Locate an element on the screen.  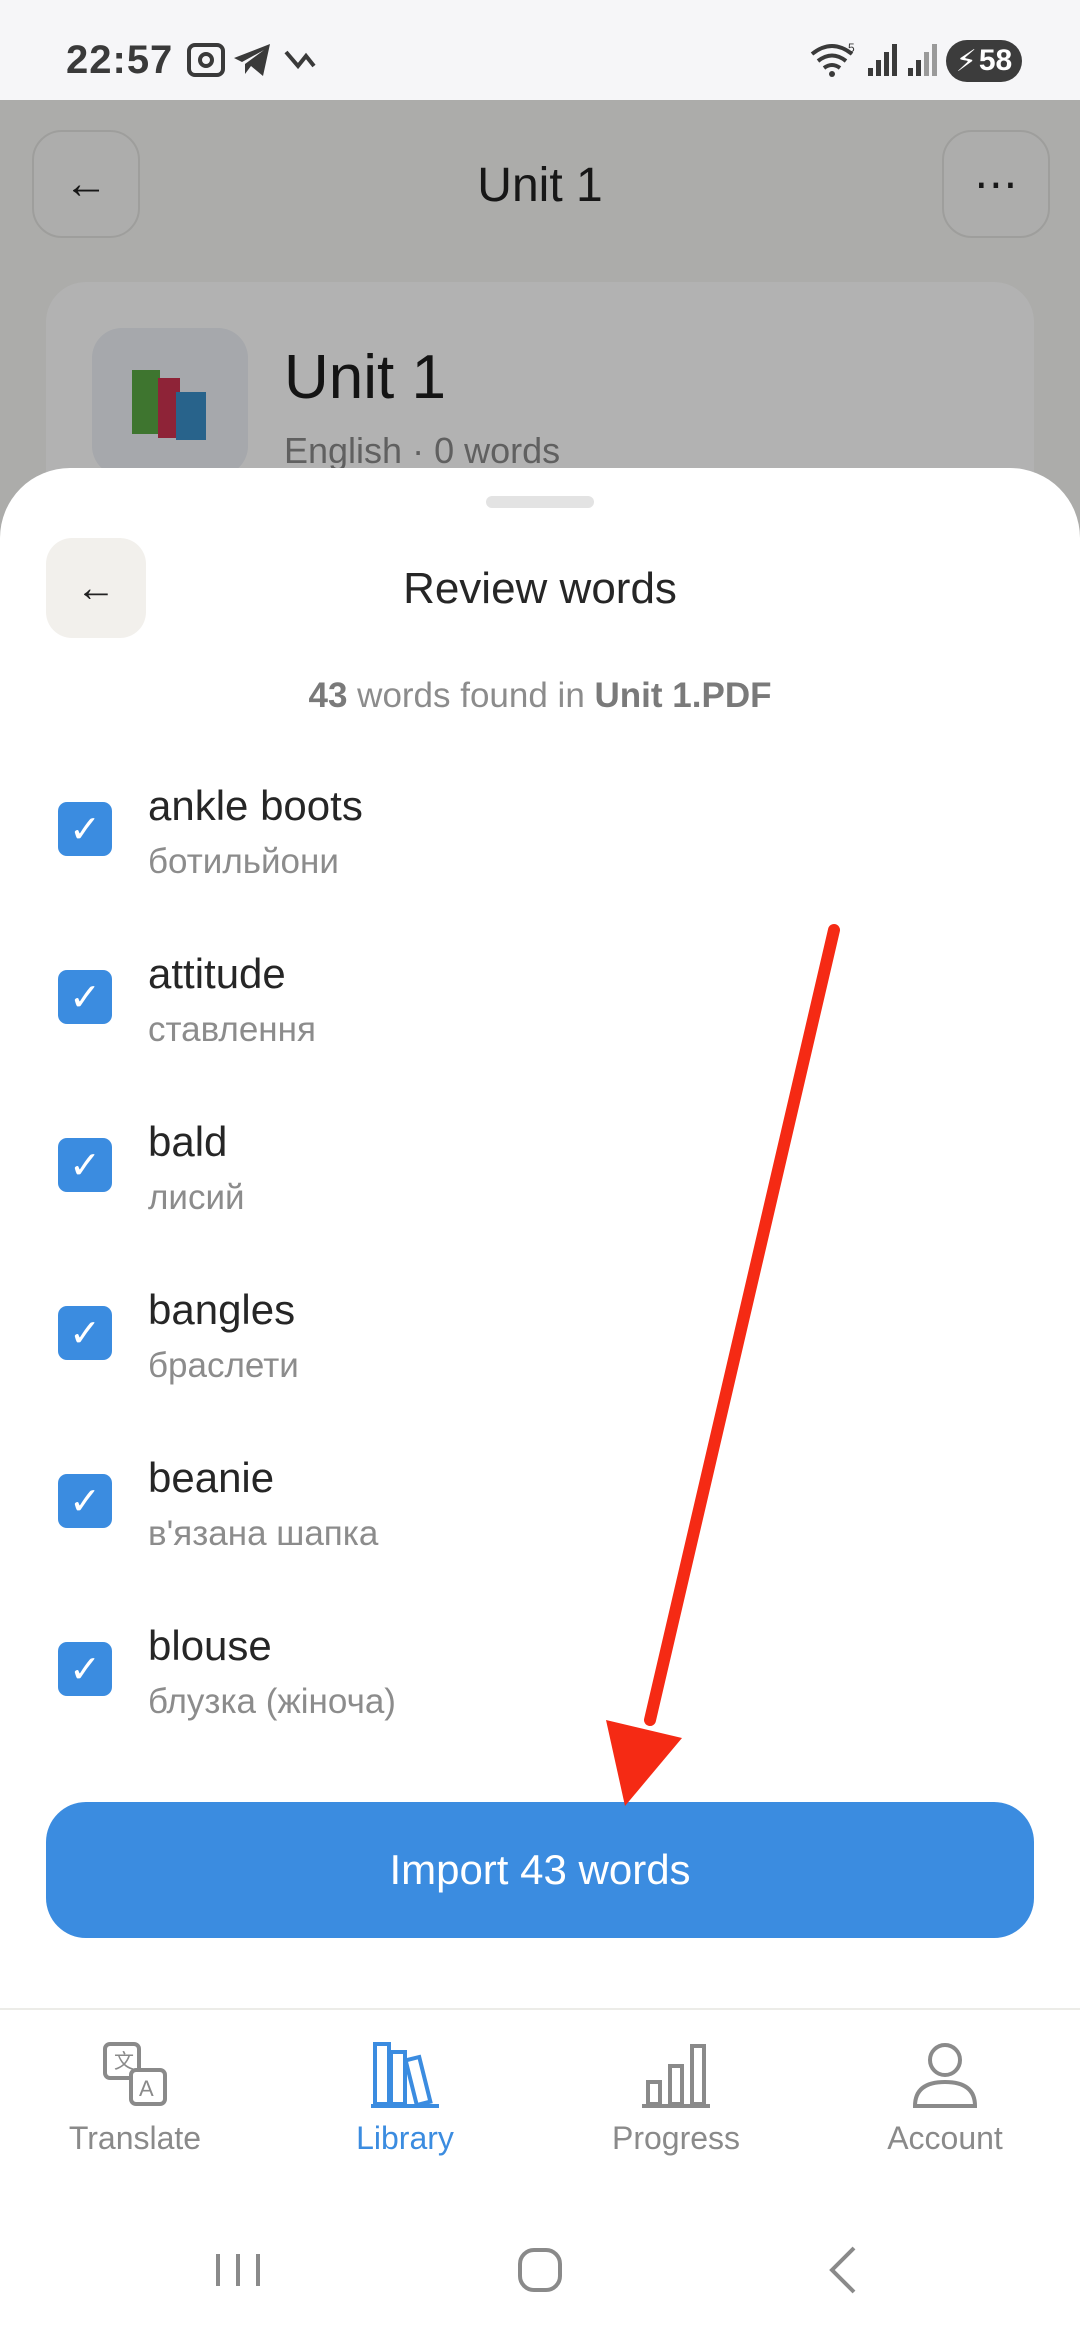
word-translation: в'язана шапка is located at coordinates (263, 1533).